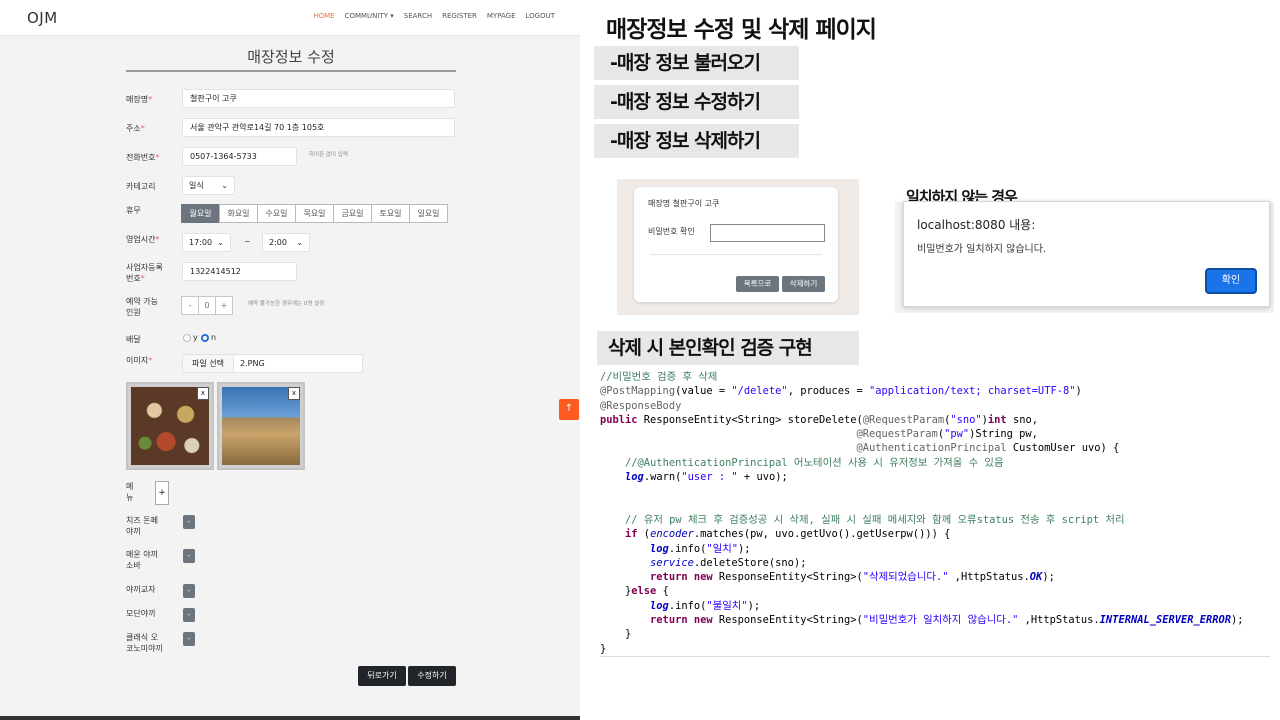  Describe the element at coordinates (141, 186) in the screenshot. I see `label-category: 카테고리` at that location.